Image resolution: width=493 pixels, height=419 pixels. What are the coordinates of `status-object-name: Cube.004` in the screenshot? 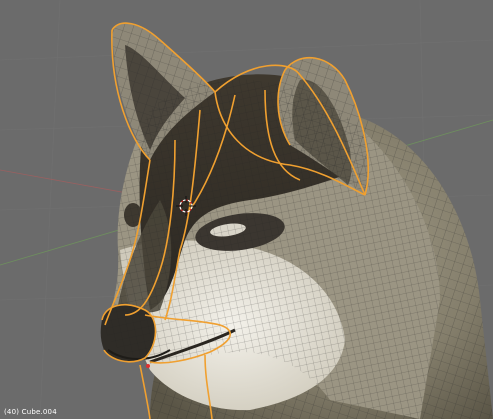 It's located at (39, 412).